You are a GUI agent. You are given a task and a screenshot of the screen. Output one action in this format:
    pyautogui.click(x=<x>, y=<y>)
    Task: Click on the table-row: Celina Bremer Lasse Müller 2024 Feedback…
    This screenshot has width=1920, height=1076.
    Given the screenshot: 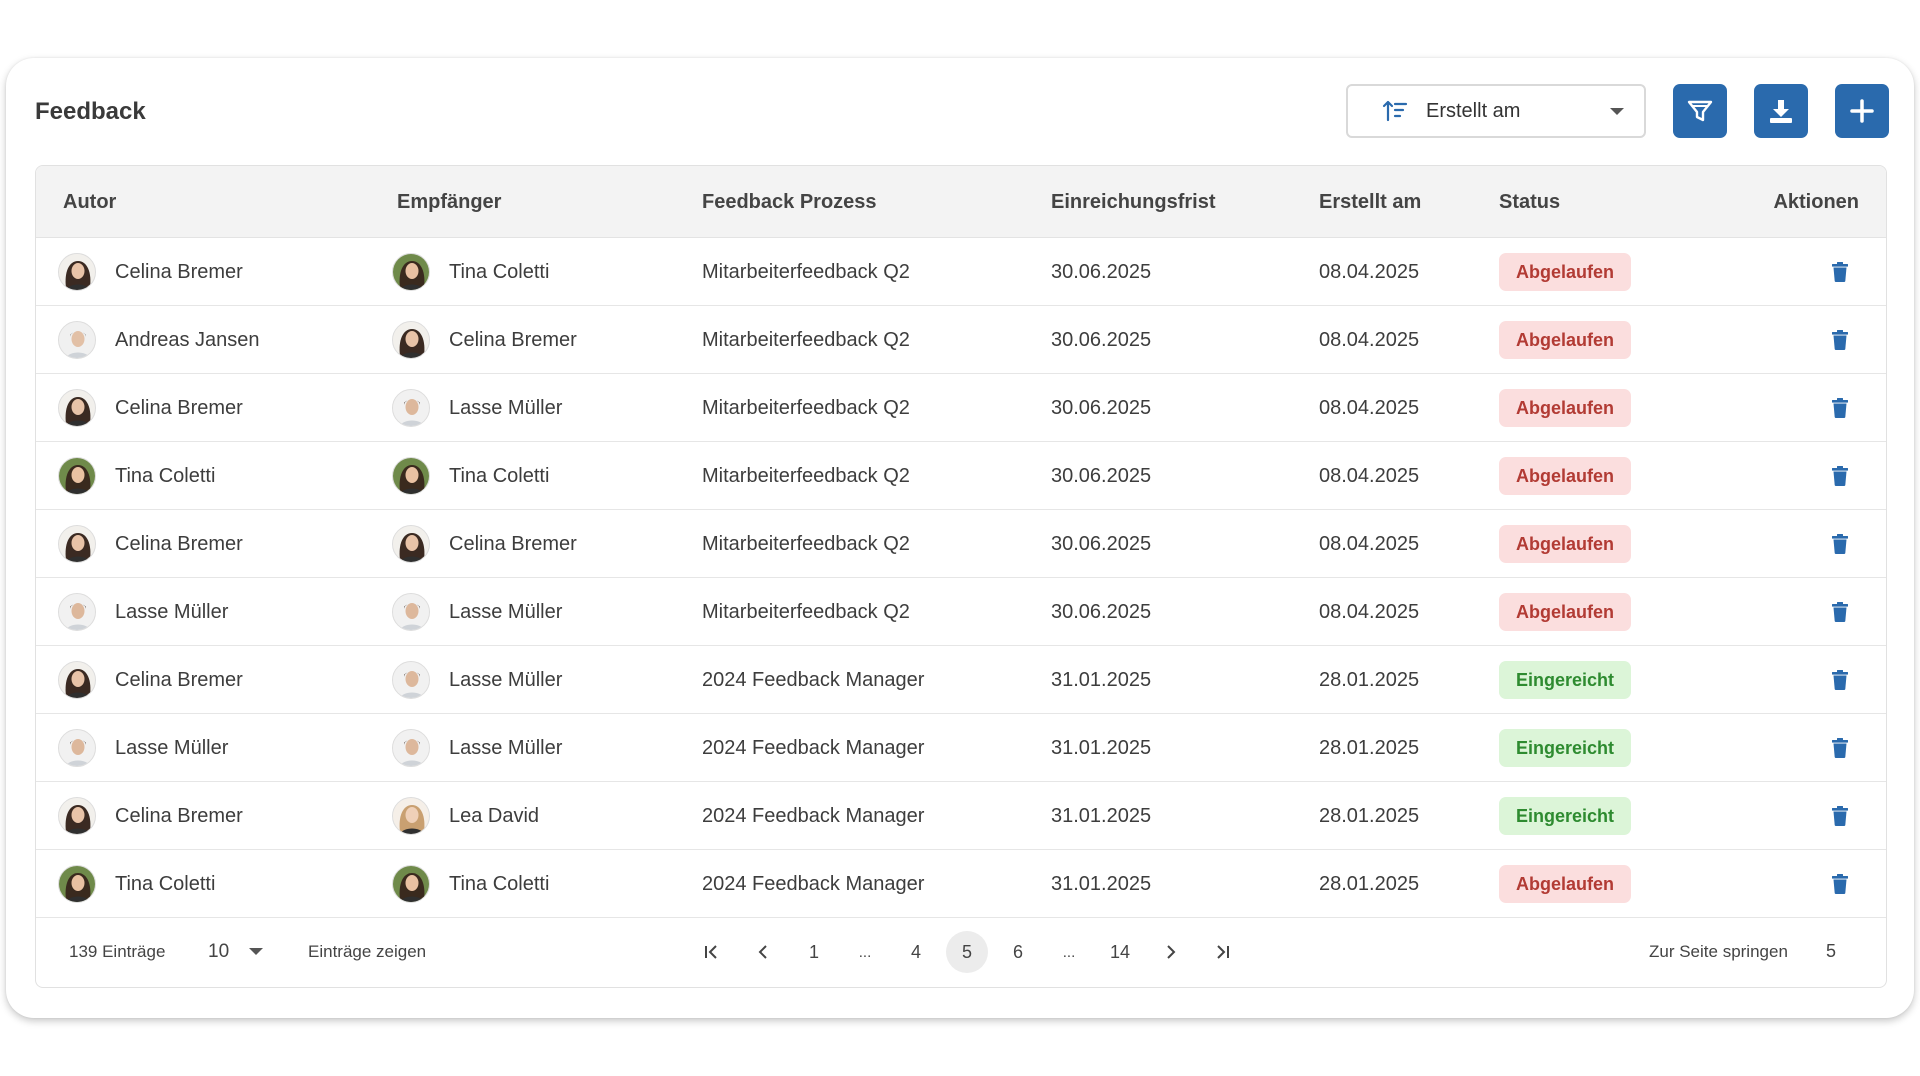 What is the action you would take?
    pyautogui.click(x=961, y=680)
    